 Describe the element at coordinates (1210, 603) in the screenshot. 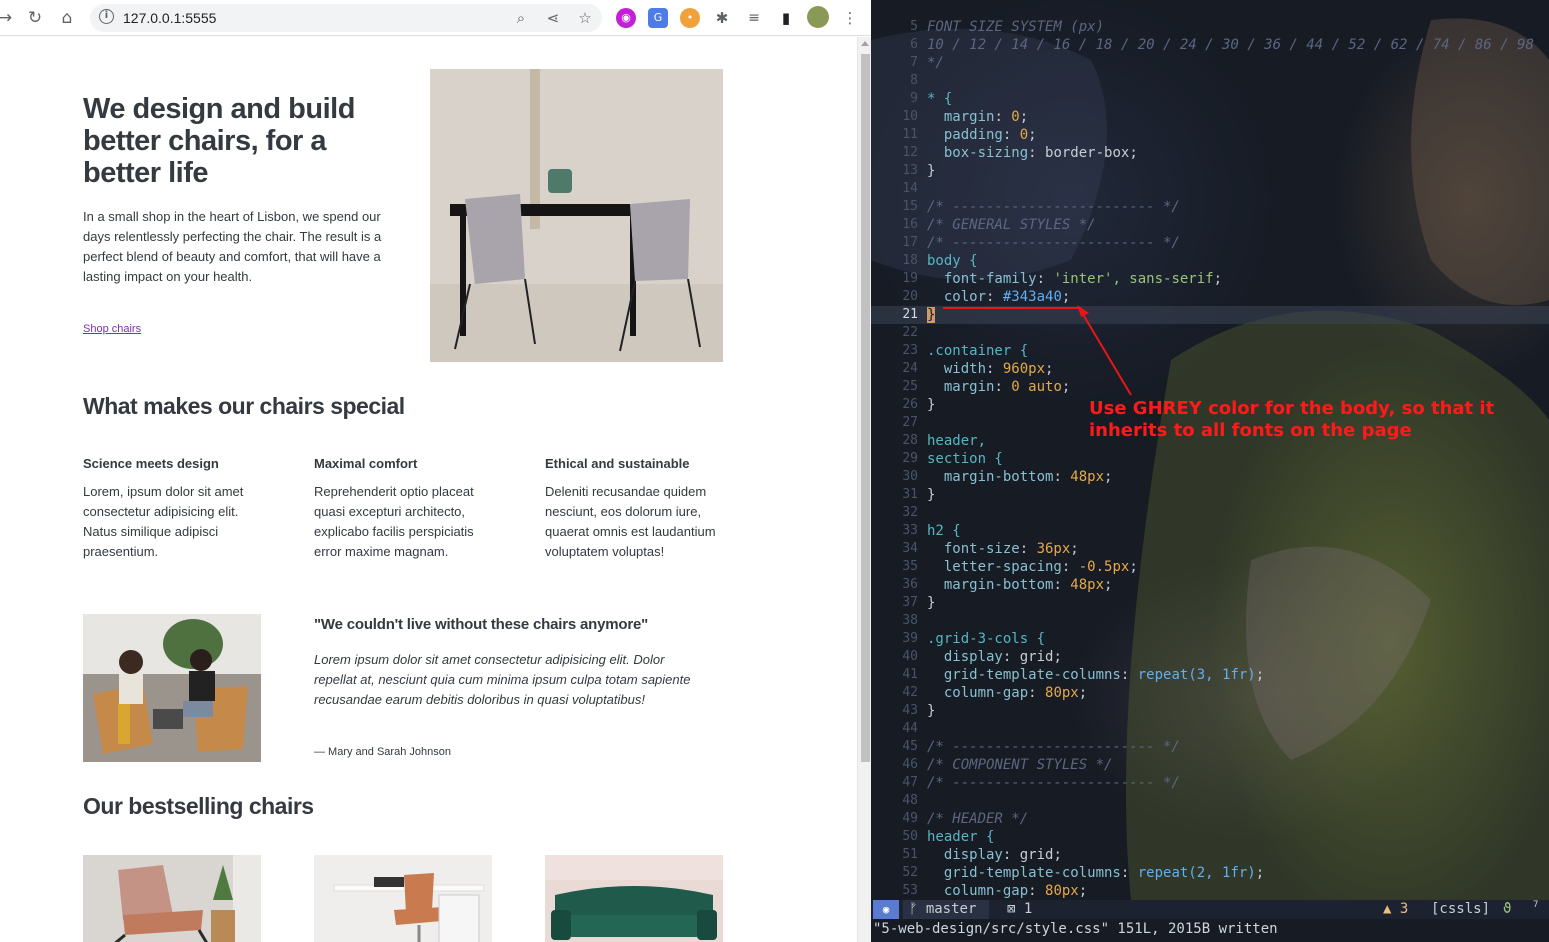

I see `code-line: 37}` at that location.